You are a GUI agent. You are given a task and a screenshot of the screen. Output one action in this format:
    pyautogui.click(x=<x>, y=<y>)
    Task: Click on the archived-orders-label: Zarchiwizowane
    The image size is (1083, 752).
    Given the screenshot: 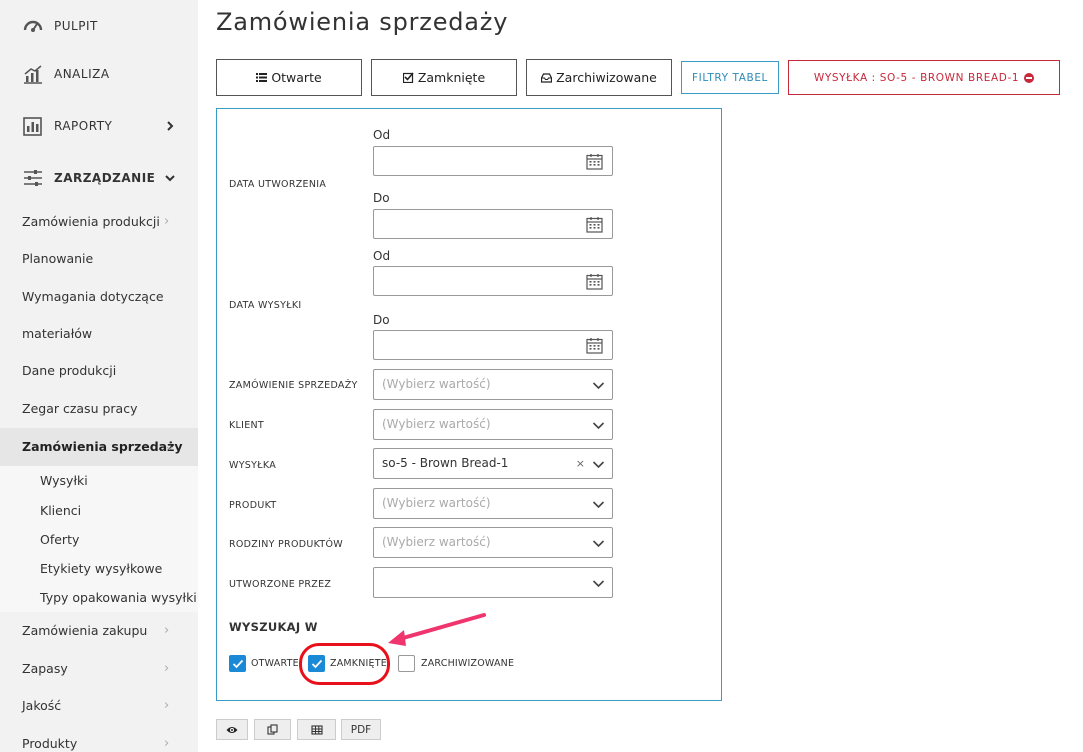 What is the action you would take?
    pyautogui.click(x=606, y=77)
    